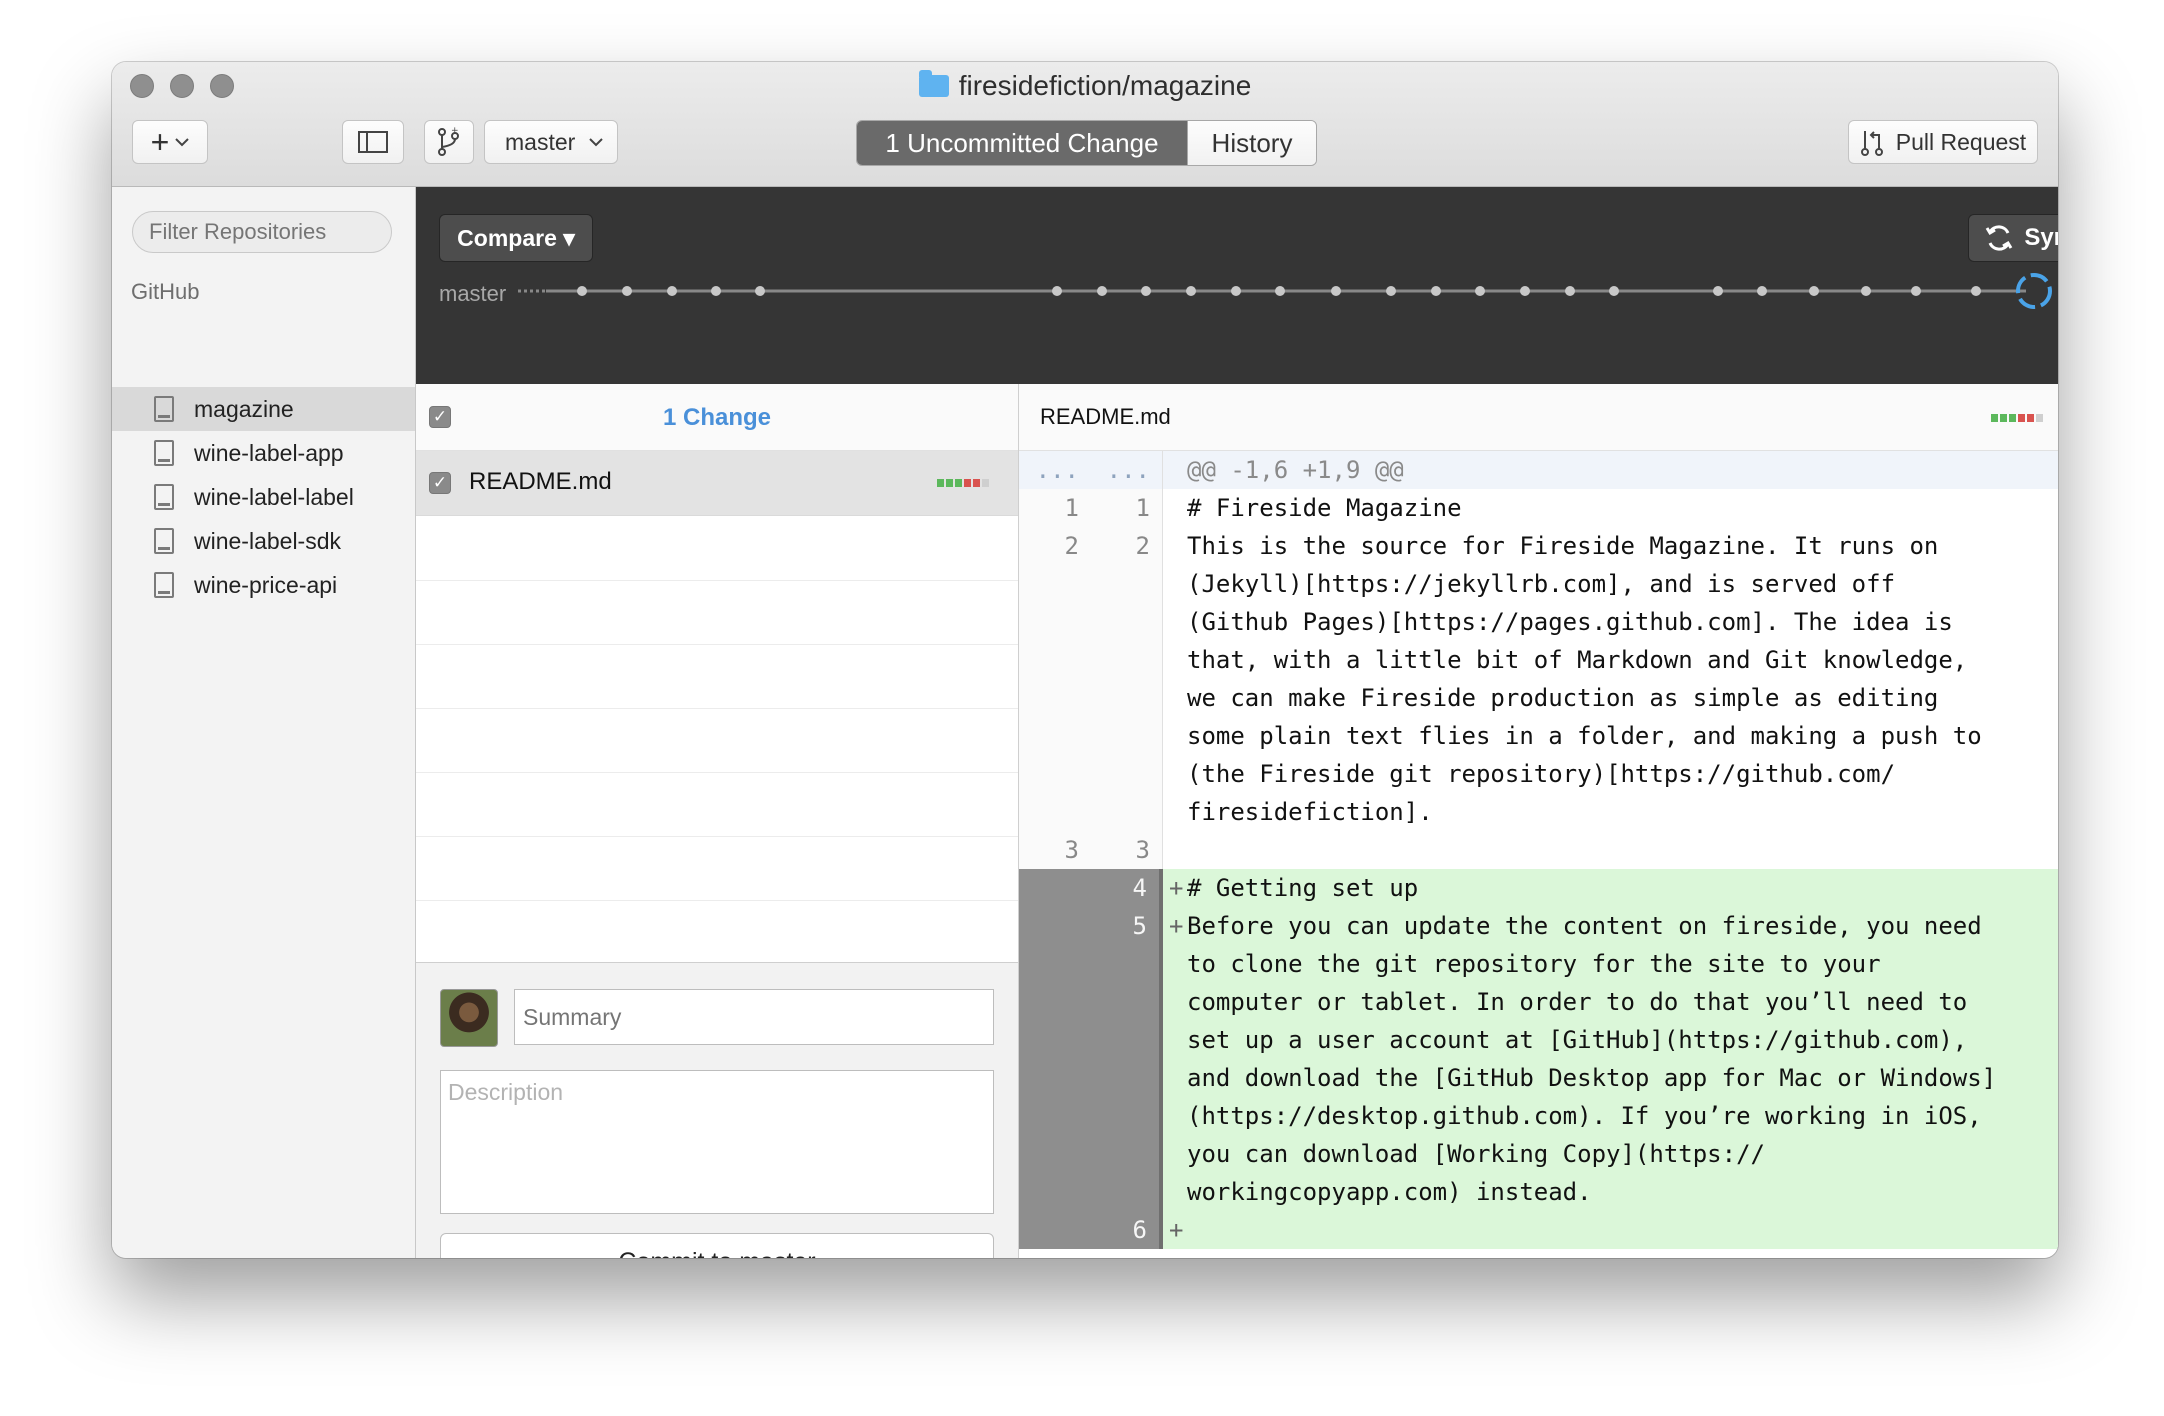 Image resolution: width=2164 pixels, height=1416 pixels. What do you see at coordinates (516, 238) in the screenshot?
I see `compare-button: Compare ▾` at bounding box center [516, 238].